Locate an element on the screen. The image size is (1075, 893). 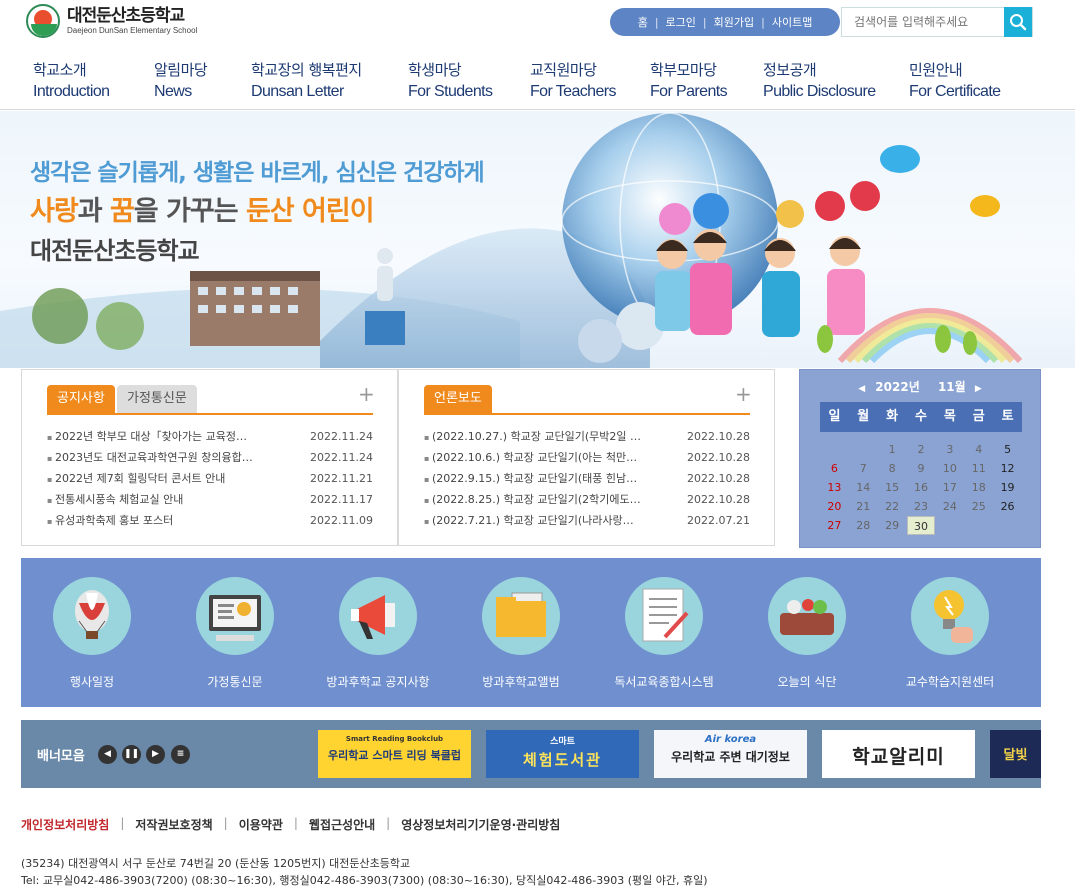
calendar-prev-button: ◀ is located at coordinates (861, 389).